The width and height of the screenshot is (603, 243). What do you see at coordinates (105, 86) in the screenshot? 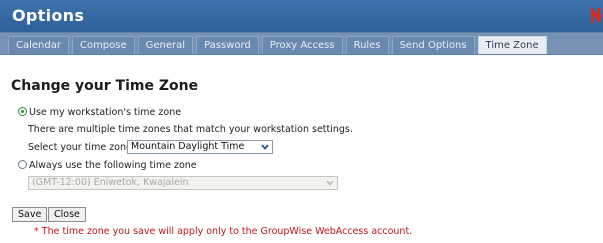
I see `page-title: Change your Time Zone` at bounding box center [105, 86].